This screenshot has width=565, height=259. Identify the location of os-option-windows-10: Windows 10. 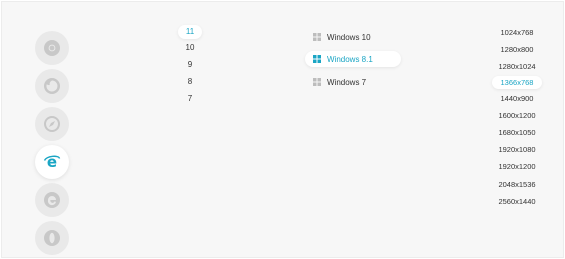
(342, 37).